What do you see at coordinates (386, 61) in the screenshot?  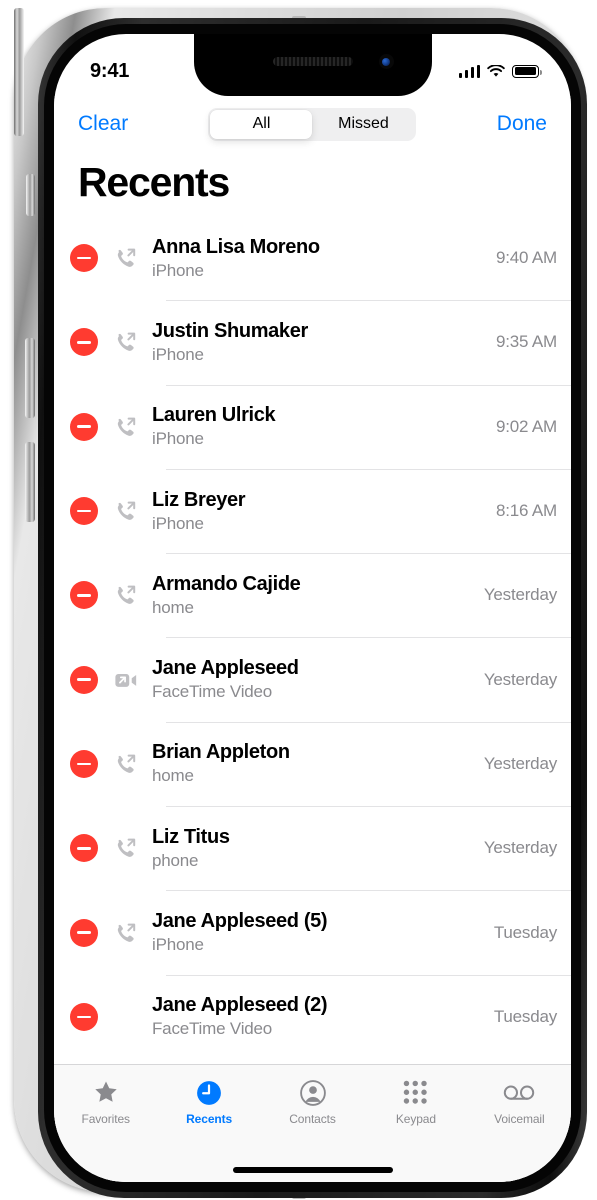 I see `front-camera-icon` at bounding box center [386, 61].